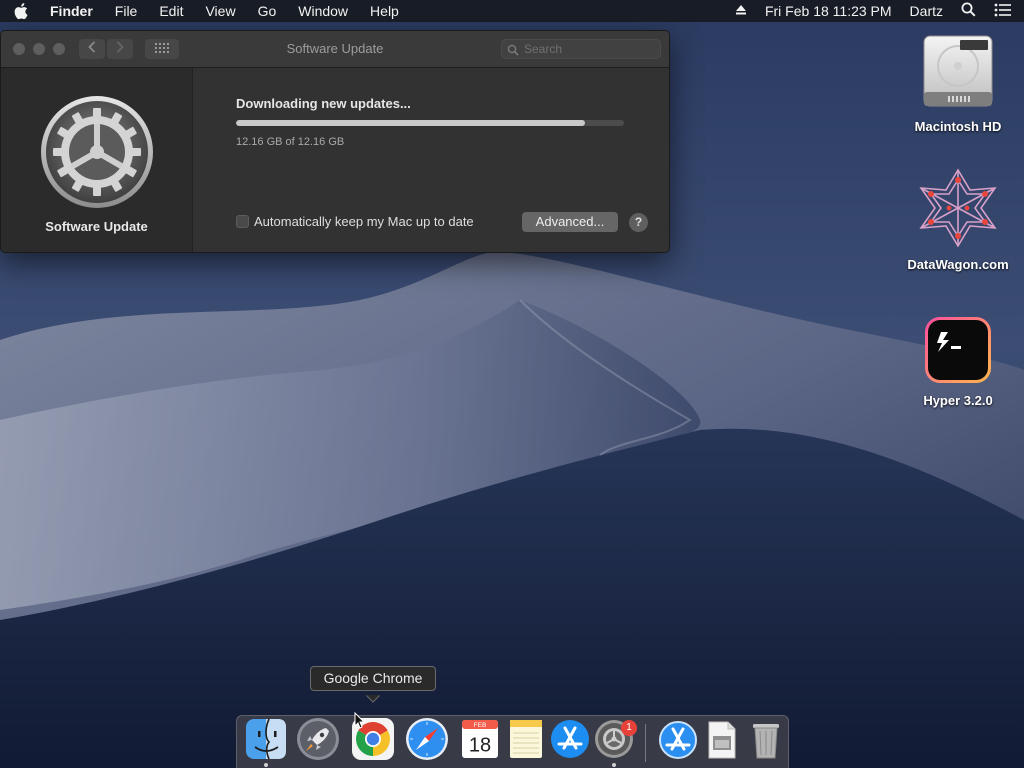 This screenshot has height=768, width=1024. Describe the element at coordinates (480, 746) in the screenshot. I see `calendar-day: 18` at that location.